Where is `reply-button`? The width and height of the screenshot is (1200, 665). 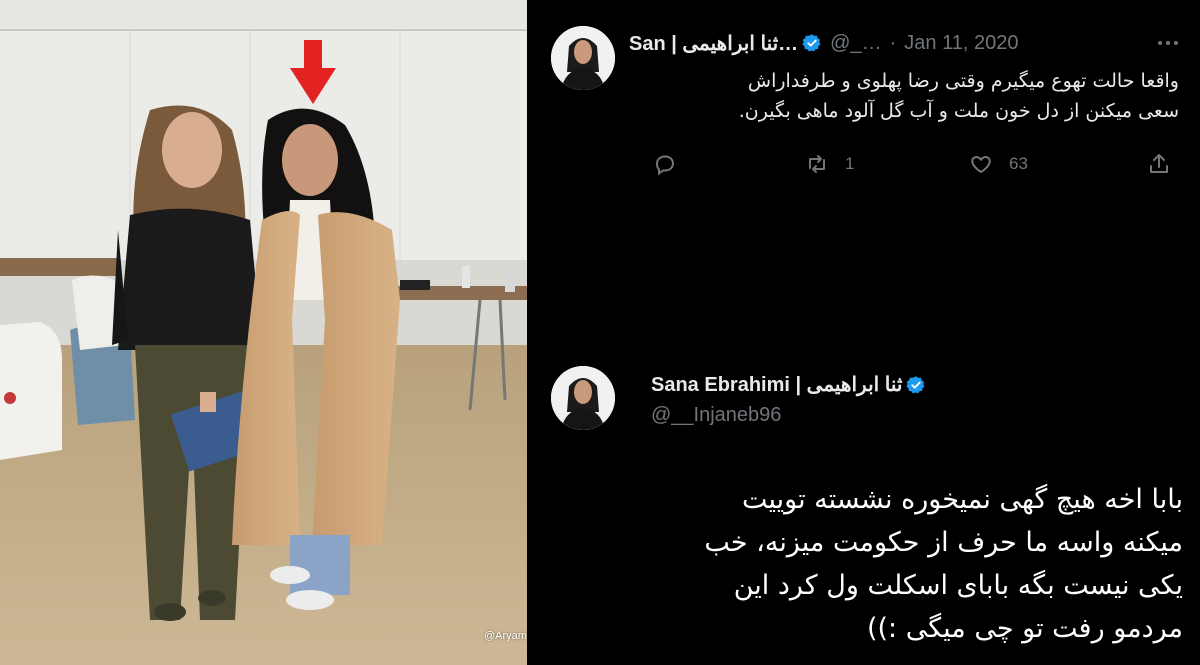 reply-button is located at coordinates (665, 164).